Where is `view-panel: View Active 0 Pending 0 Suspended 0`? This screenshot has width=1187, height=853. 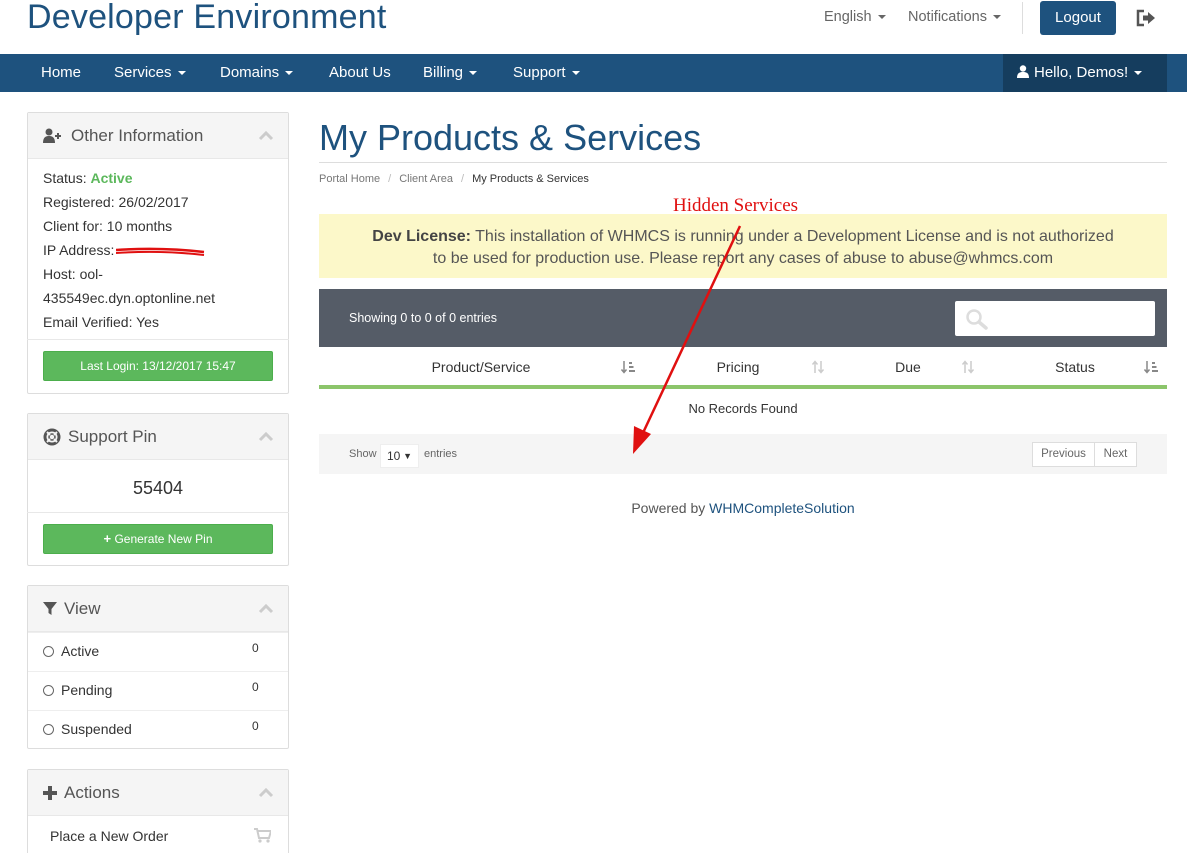 view-panel: View Active 0 Pending 0 Suspended 0 is located at coordinates (158, 667).